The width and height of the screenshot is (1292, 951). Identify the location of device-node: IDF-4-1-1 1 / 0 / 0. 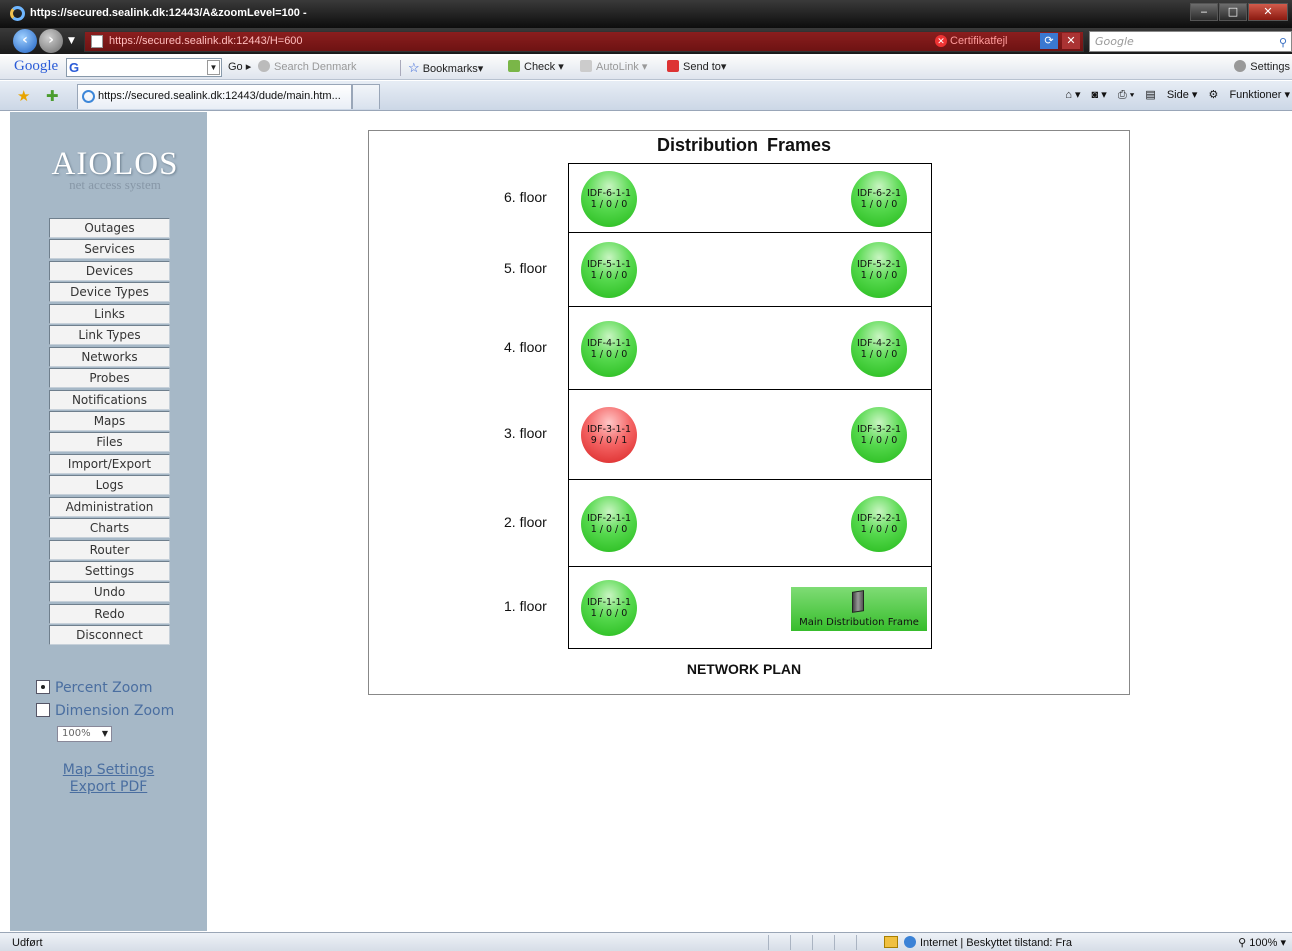
(609, 348).